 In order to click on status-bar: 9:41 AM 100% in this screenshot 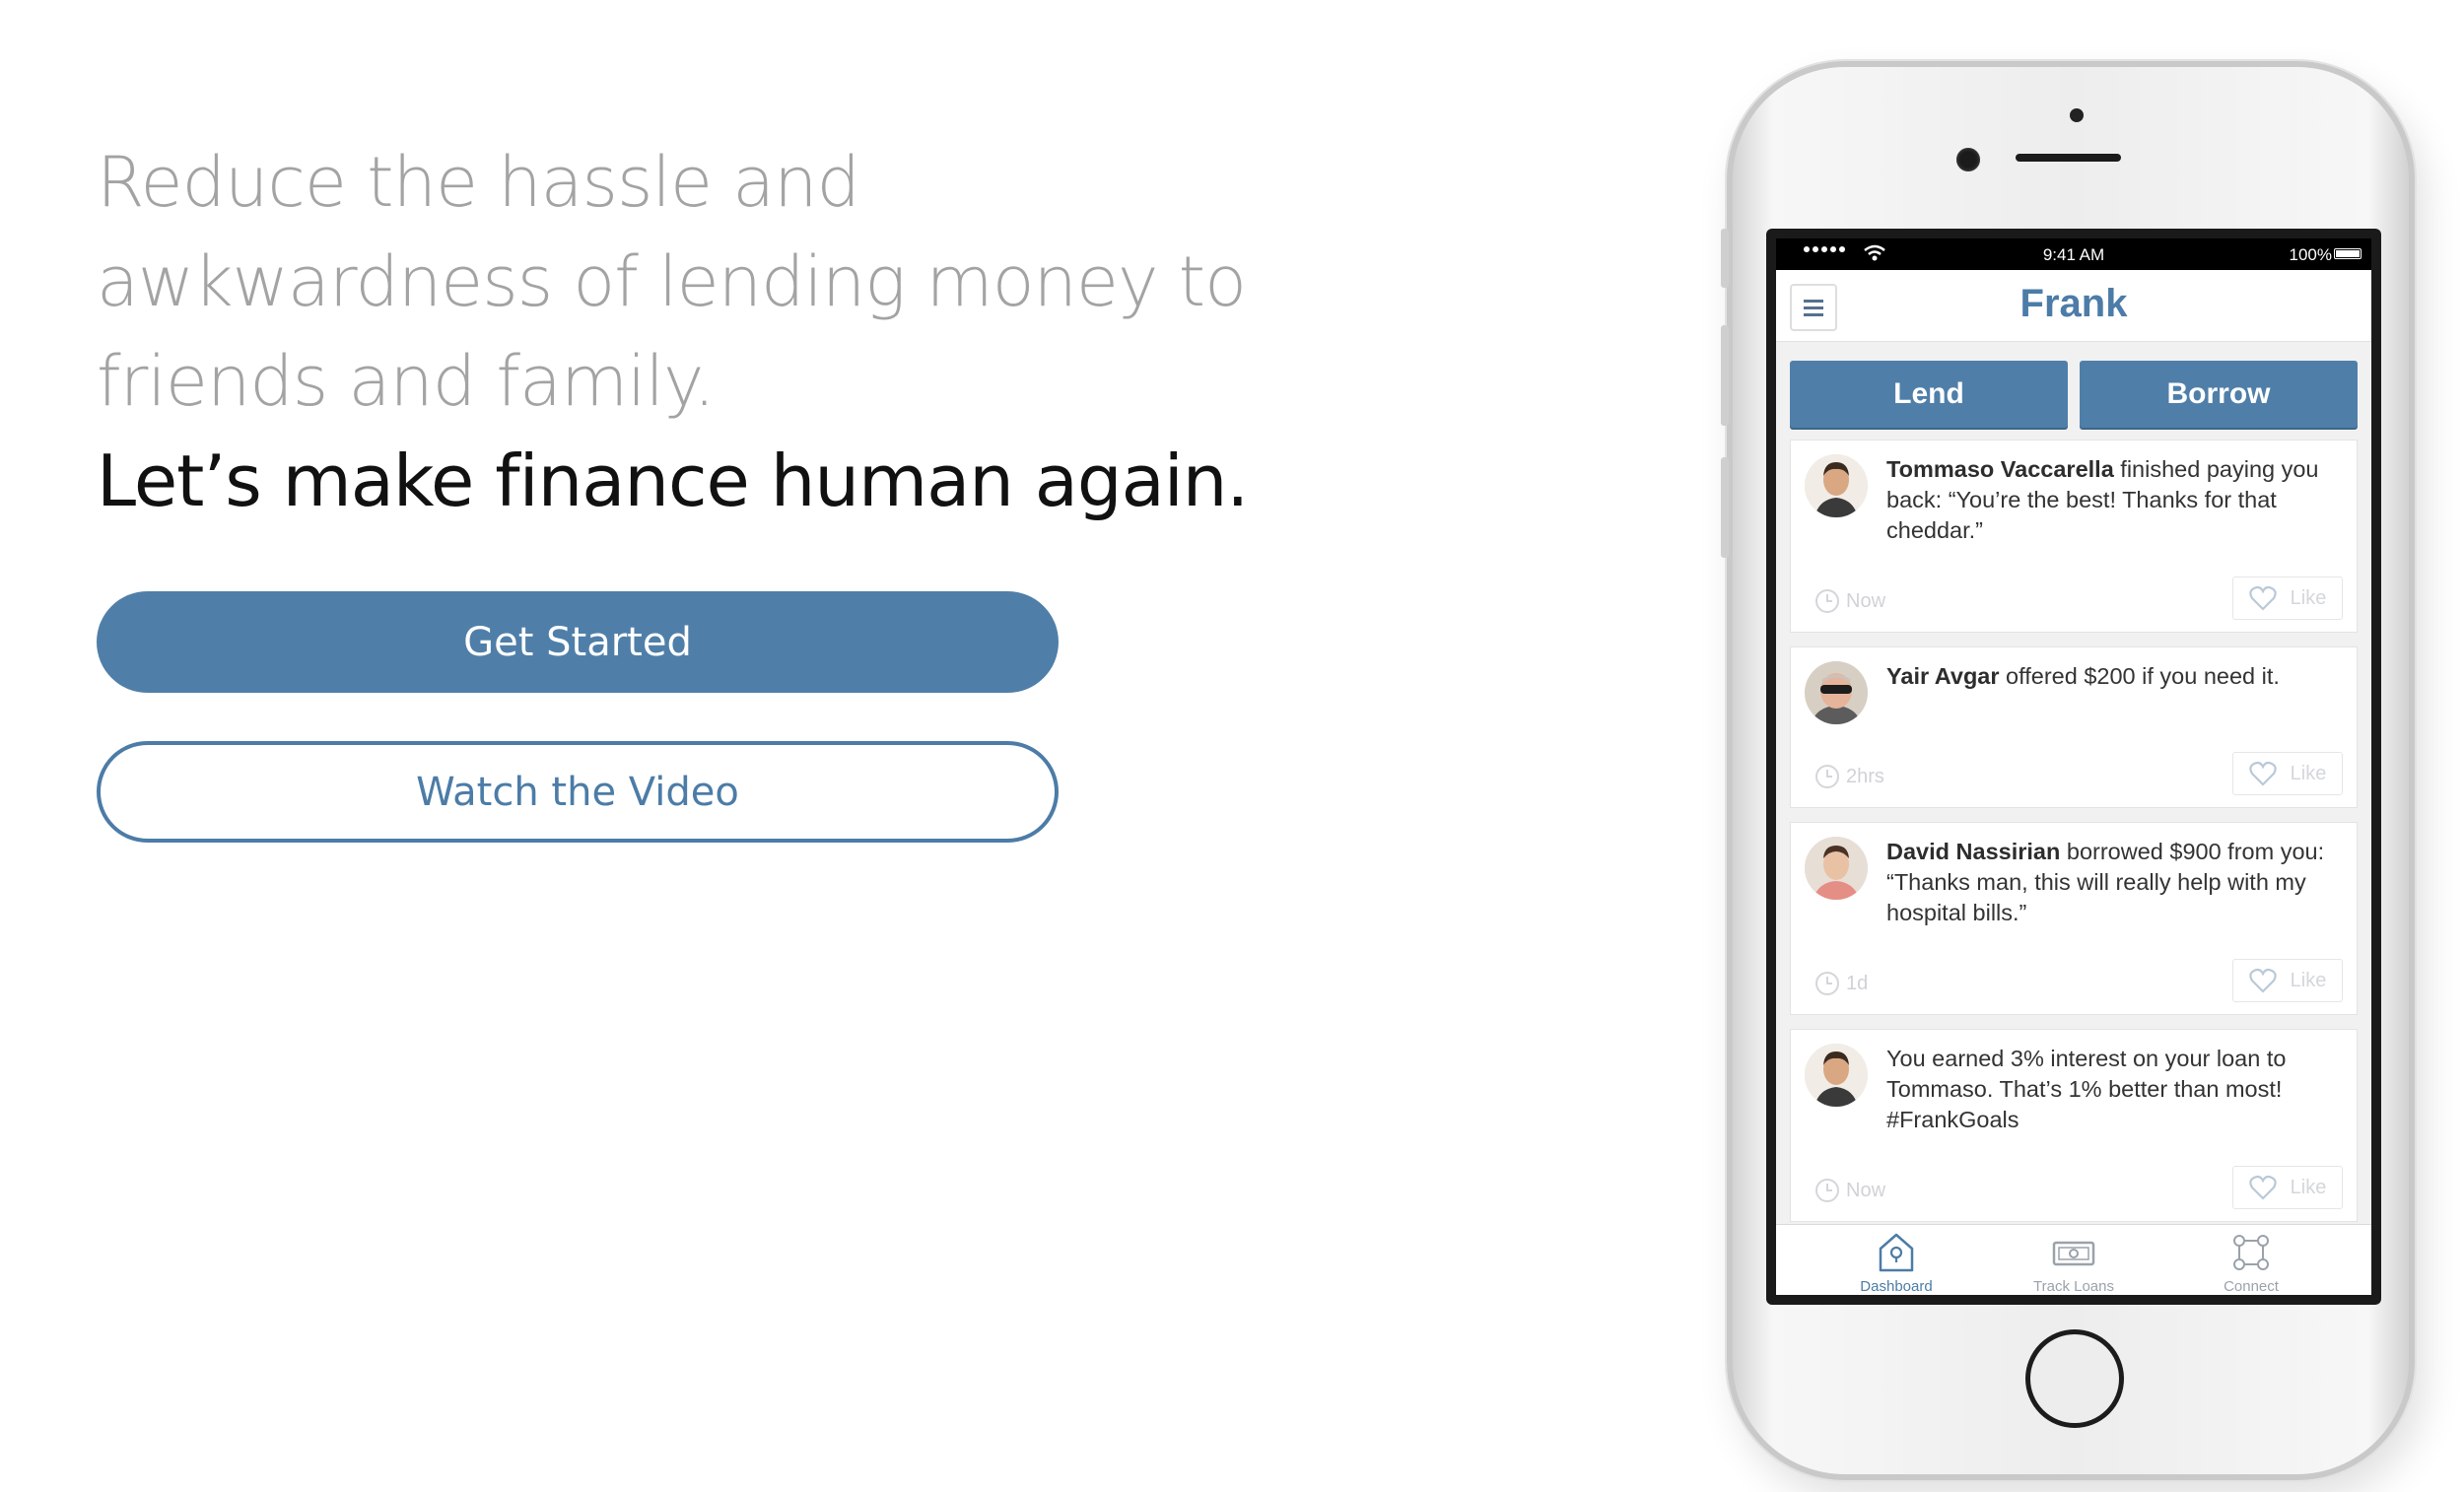, I will do `click(2073, 254)`.